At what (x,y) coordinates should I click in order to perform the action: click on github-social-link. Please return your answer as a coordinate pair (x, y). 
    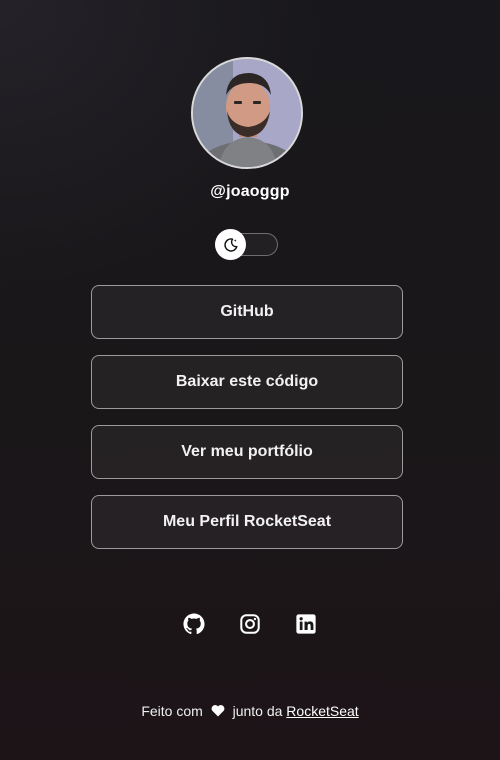
    Looking at the image, I should click on (194, 624).